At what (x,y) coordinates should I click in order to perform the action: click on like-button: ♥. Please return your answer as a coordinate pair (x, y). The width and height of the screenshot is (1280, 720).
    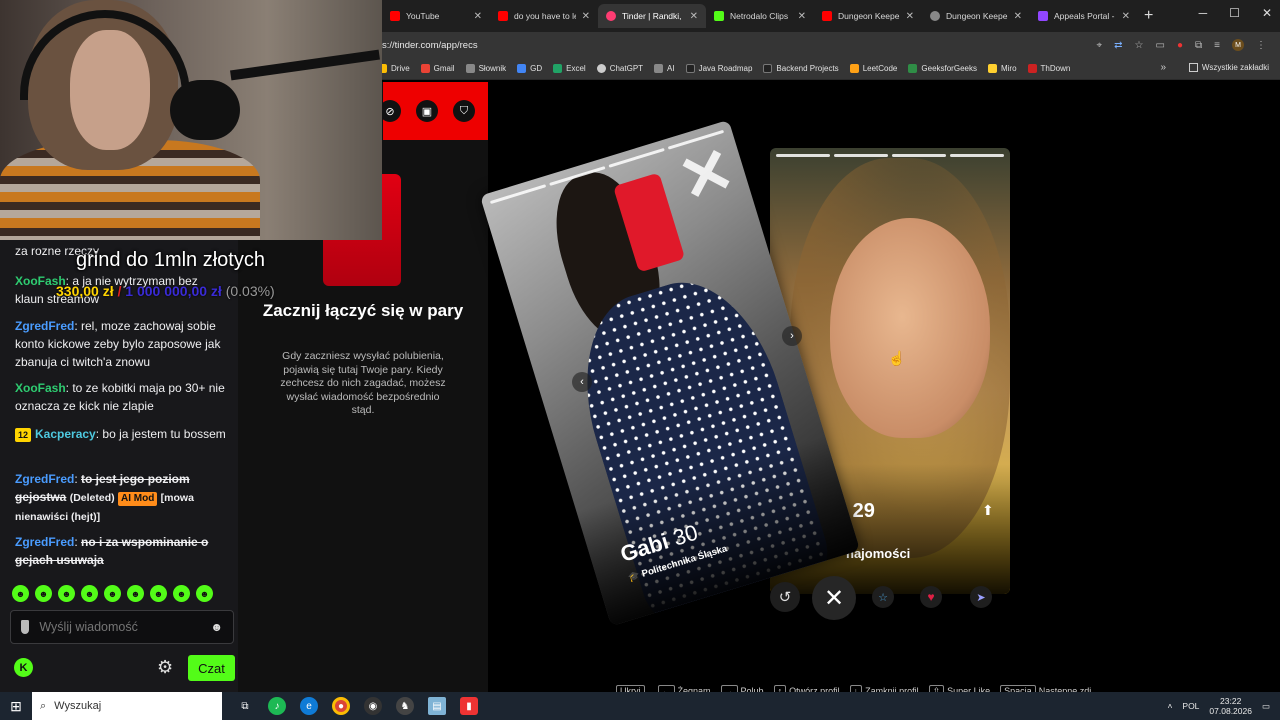
    Looking at the image, I should click on (931, 597).